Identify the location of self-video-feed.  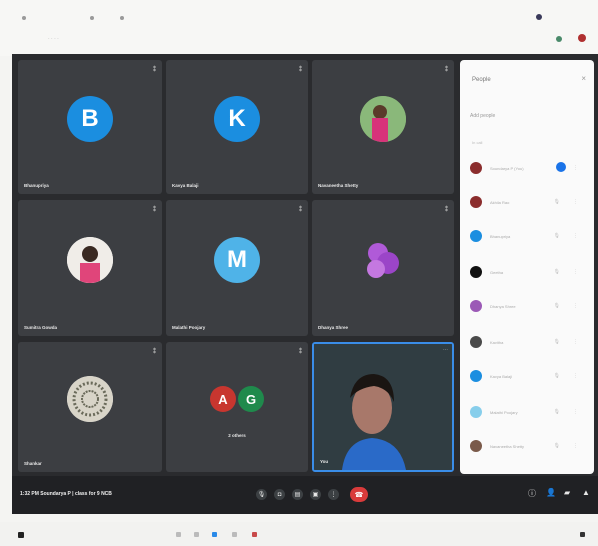
(383, 407).